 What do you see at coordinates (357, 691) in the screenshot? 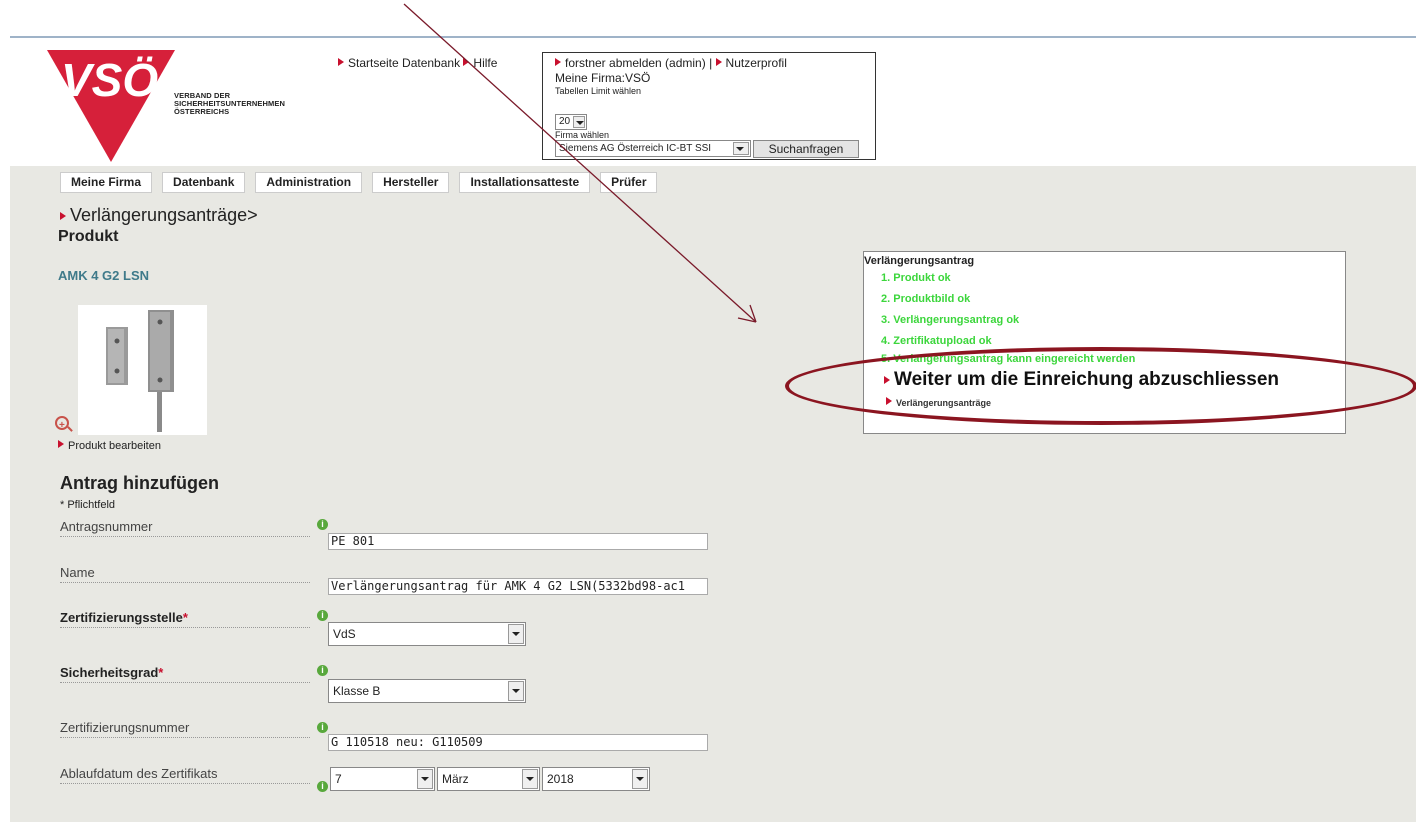
I see `select-value: Klasse B` at bounding box center [357, 691].